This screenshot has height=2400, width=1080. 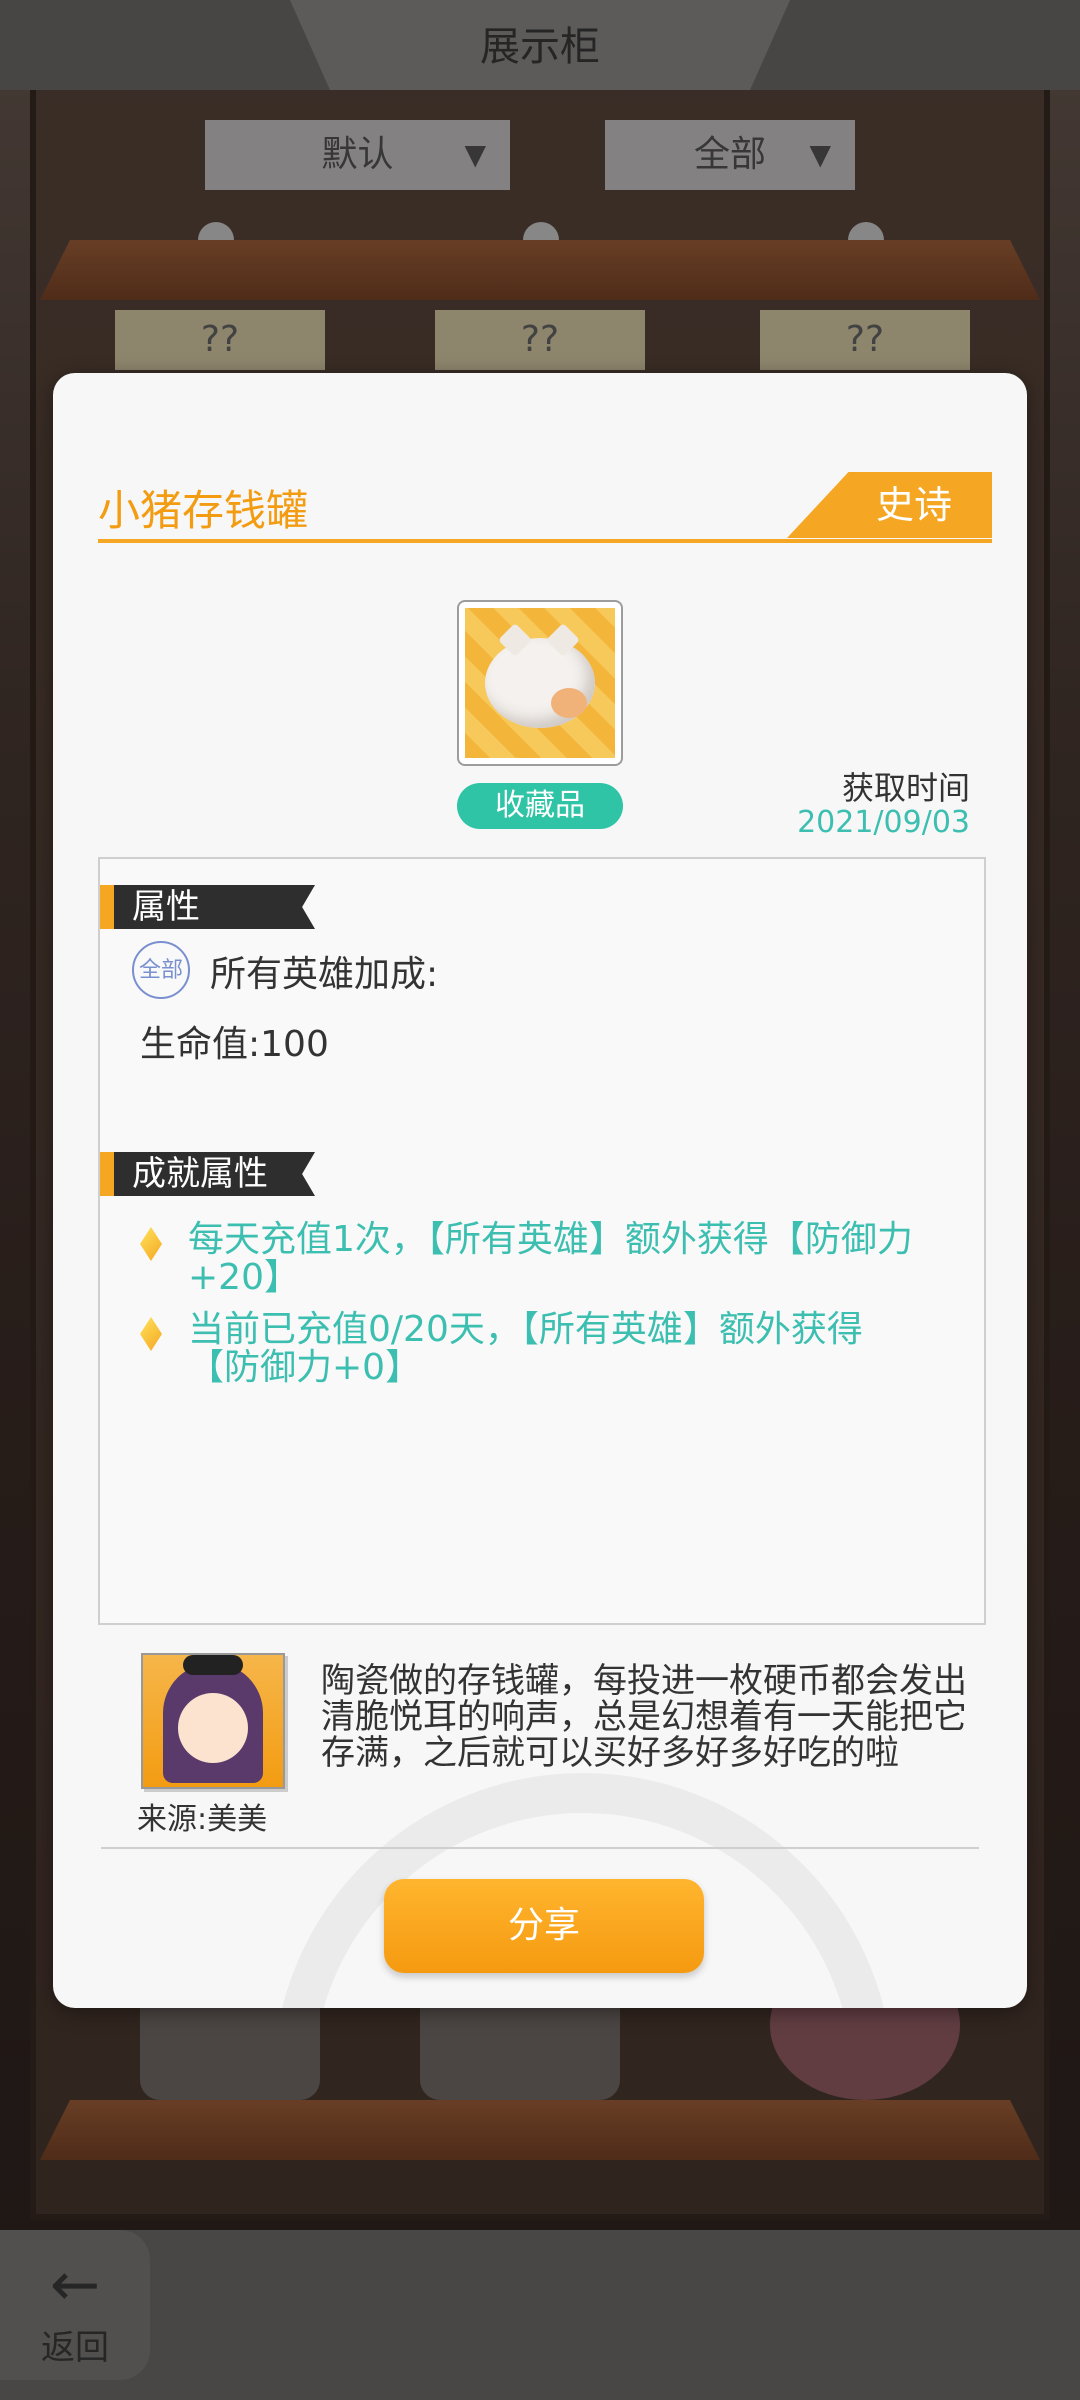 I want to click on divider, so click(x=540, y=1848).